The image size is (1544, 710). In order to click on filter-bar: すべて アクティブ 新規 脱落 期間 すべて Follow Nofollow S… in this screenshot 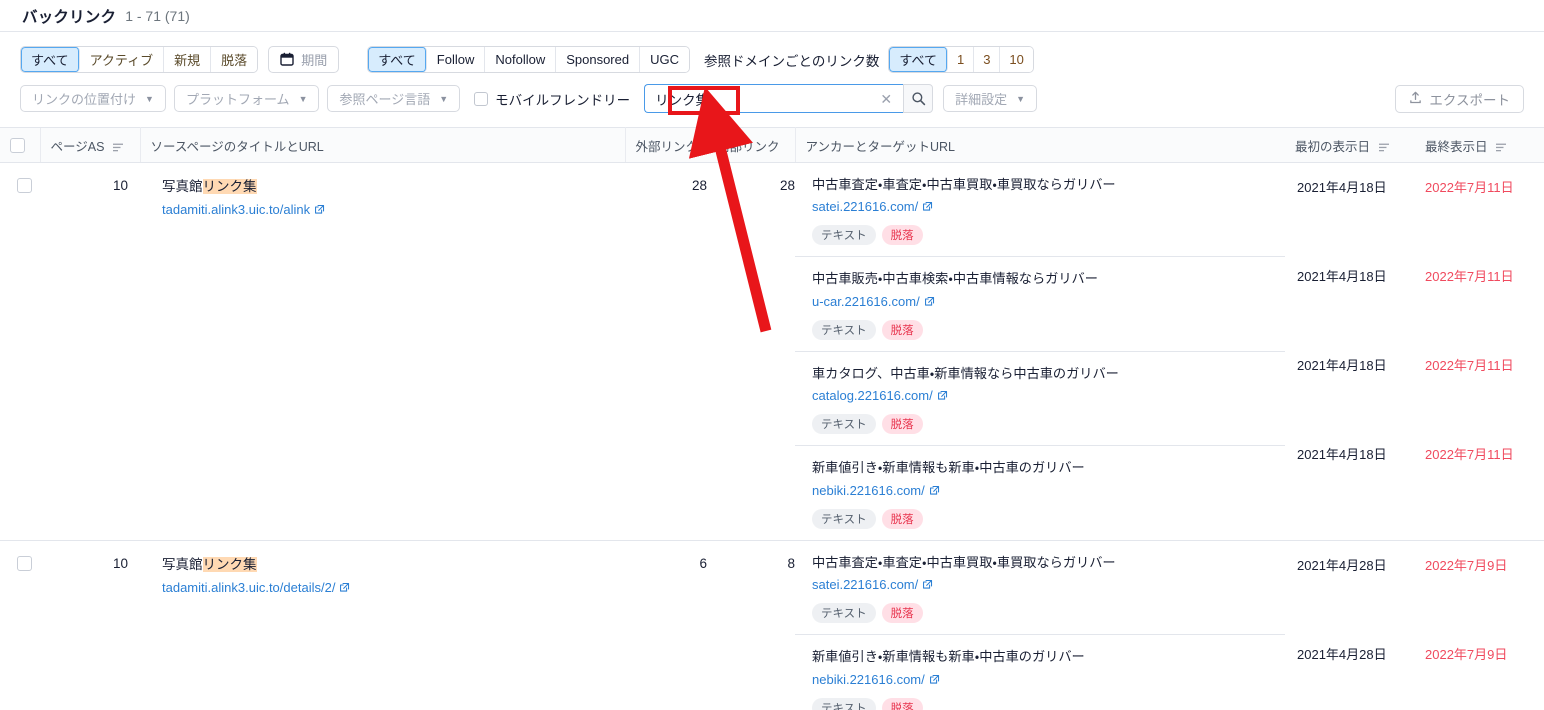, I will do `click(772, 73)`.